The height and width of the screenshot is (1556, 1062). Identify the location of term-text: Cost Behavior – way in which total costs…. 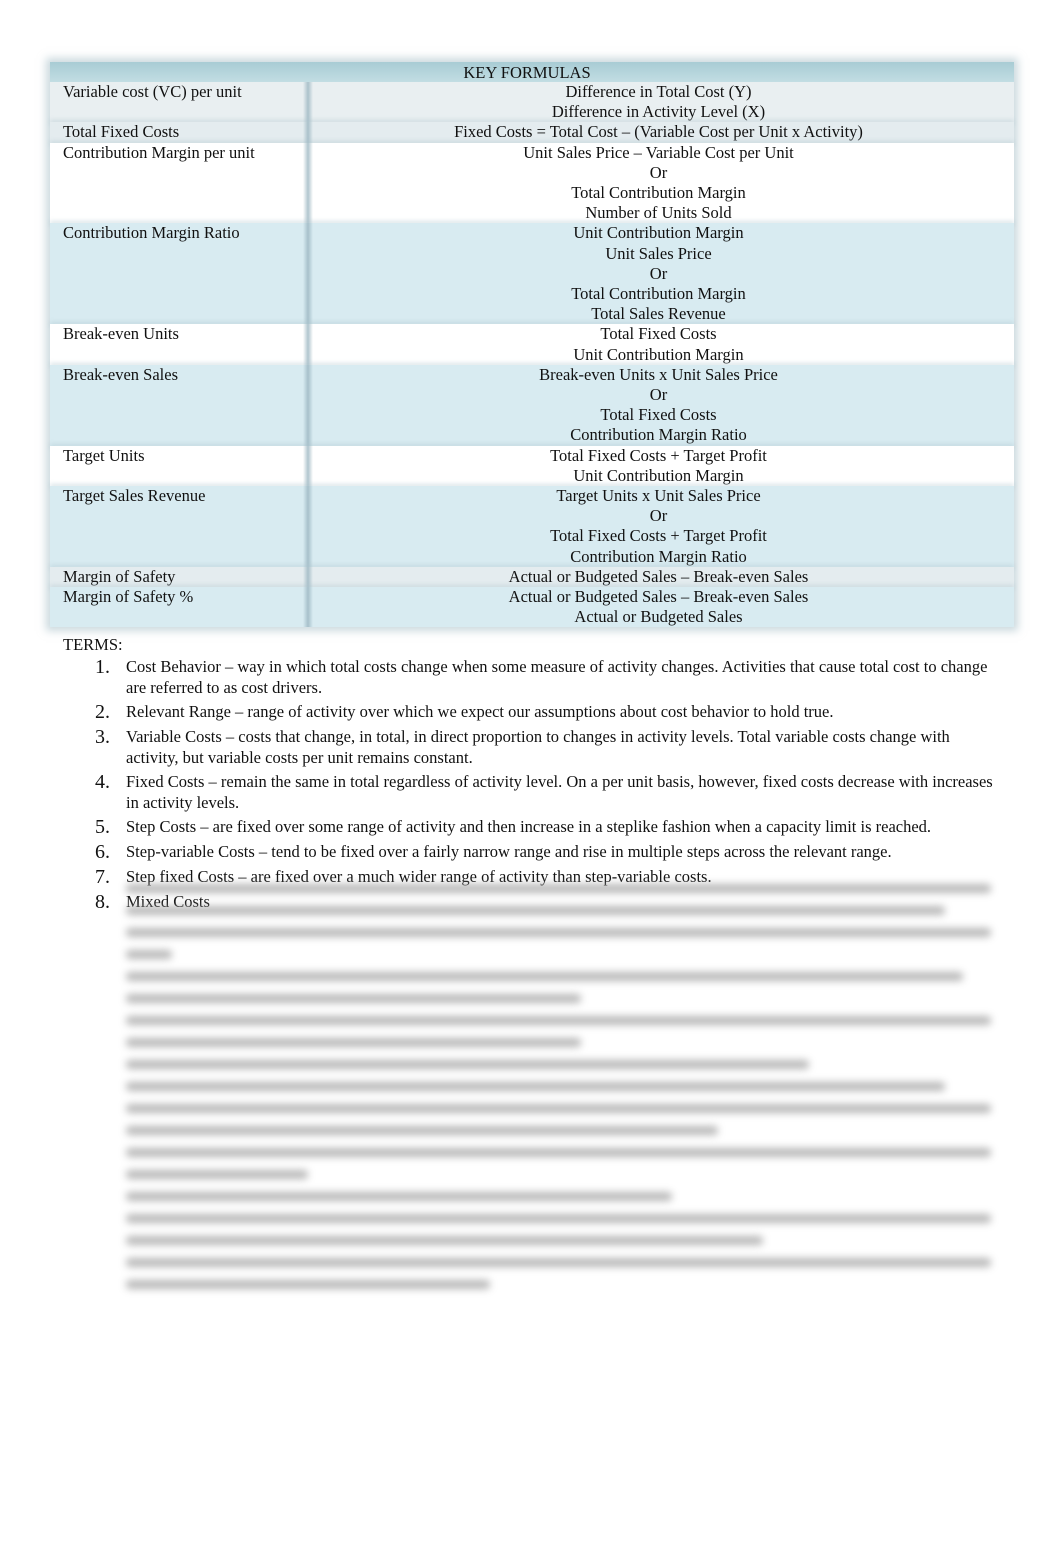
(560, 677).